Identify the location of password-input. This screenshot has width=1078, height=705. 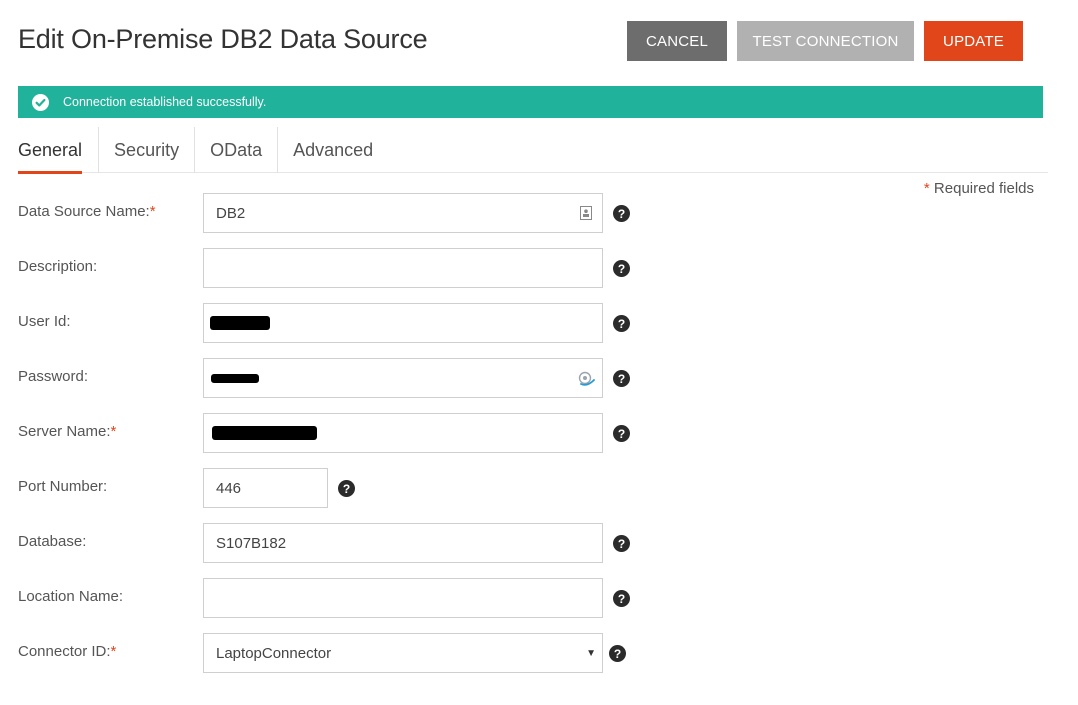
(403, 378).